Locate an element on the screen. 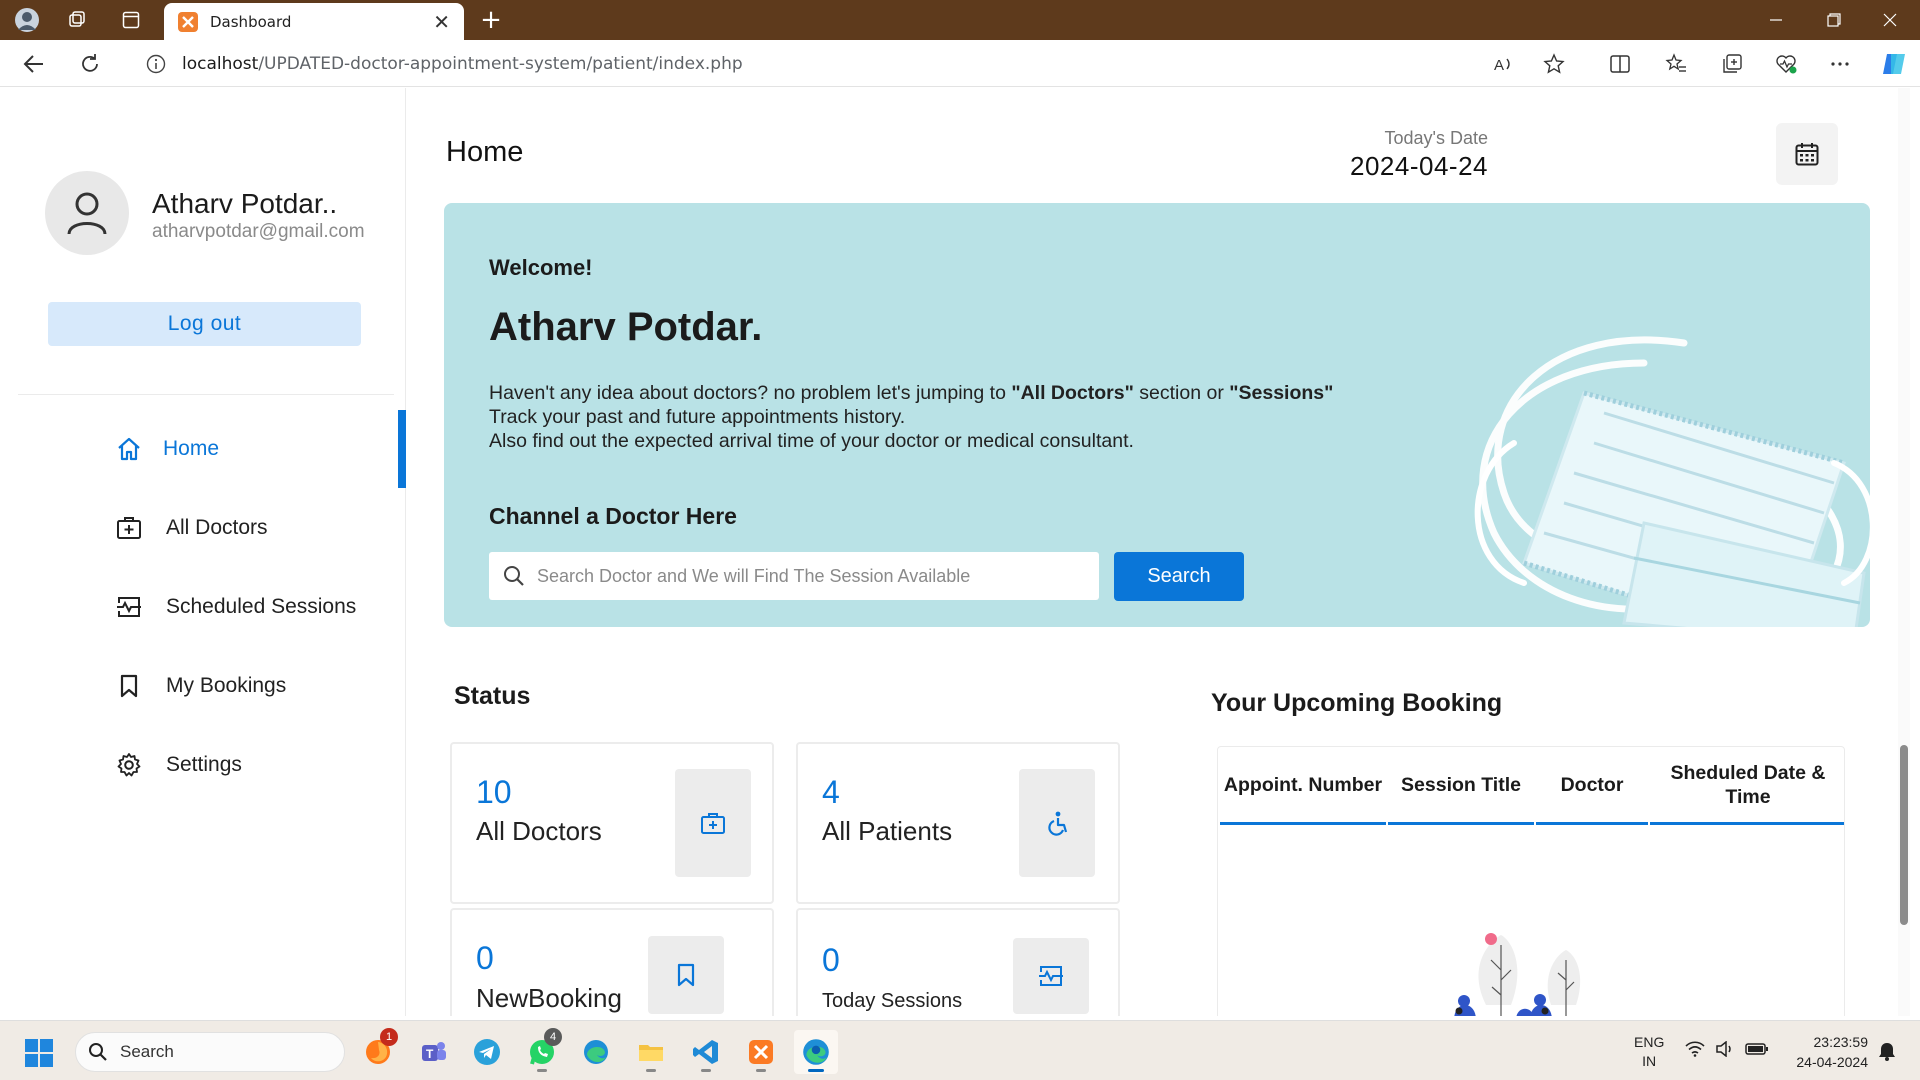  stat-label: All Doctors is located at coordinates (539, 831).